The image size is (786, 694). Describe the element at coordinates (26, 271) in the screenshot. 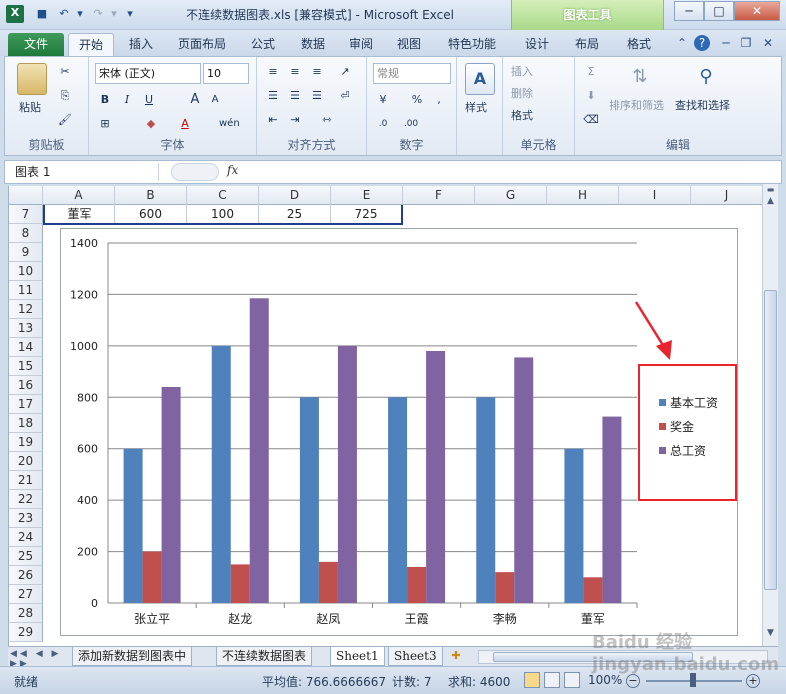

I see `row-header-10: 10` at that location.